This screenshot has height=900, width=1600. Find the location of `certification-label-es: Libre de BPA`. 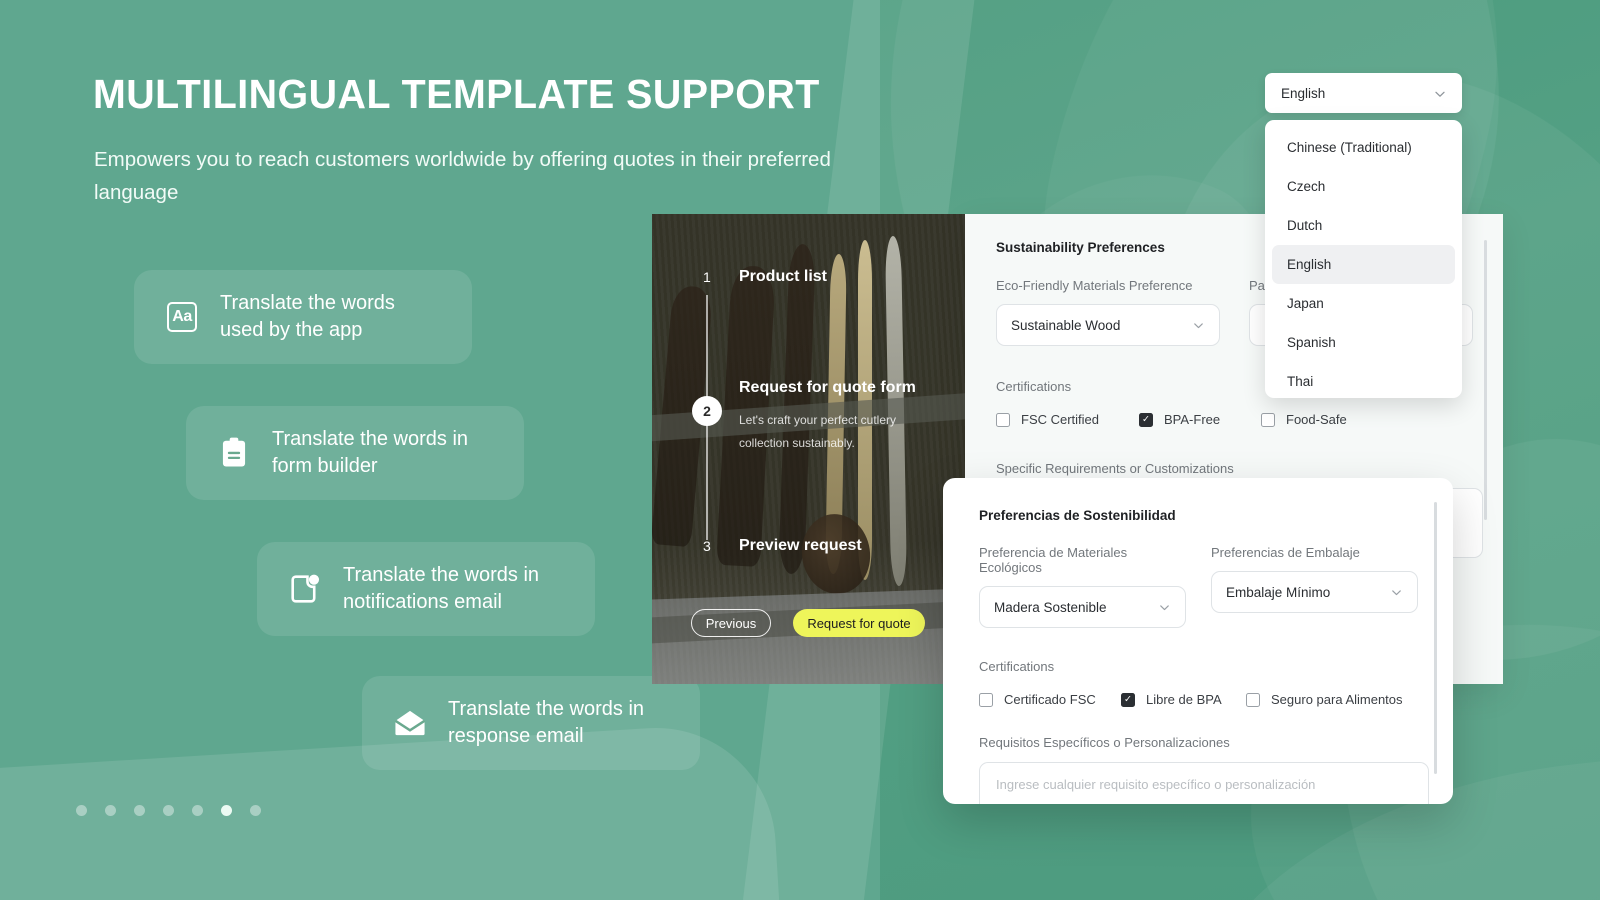

certification-label-es: Libre de BPA is located at coordinates (1184, 699).